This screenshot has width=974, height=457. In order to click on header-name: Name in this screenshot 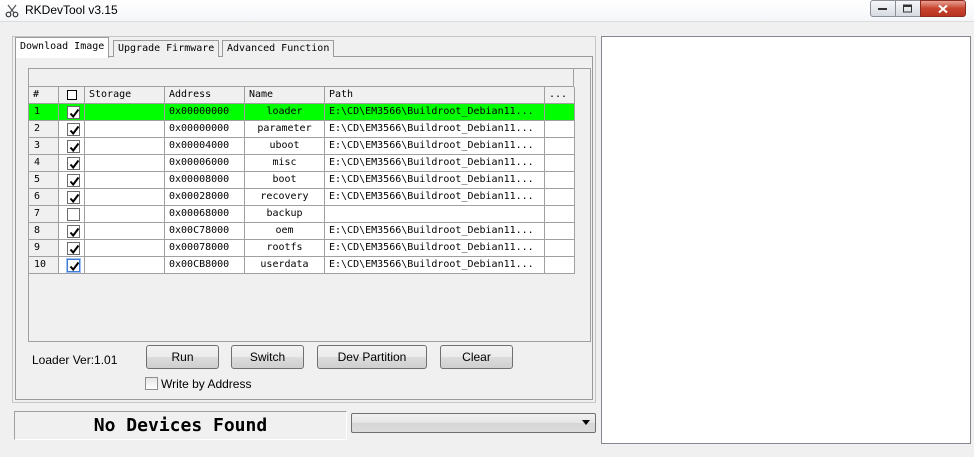, I will do `click(285, 95)`.